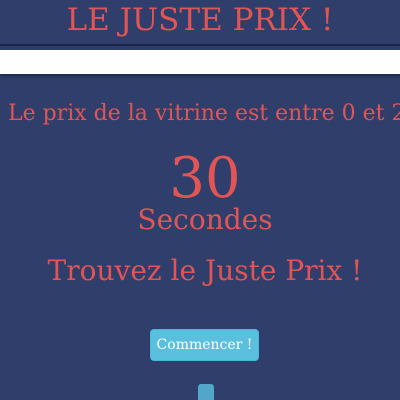 Image resolution: width=400 pixels, height=400 pixels. I want to click on partial-button-below-fold, so click(206, 392).